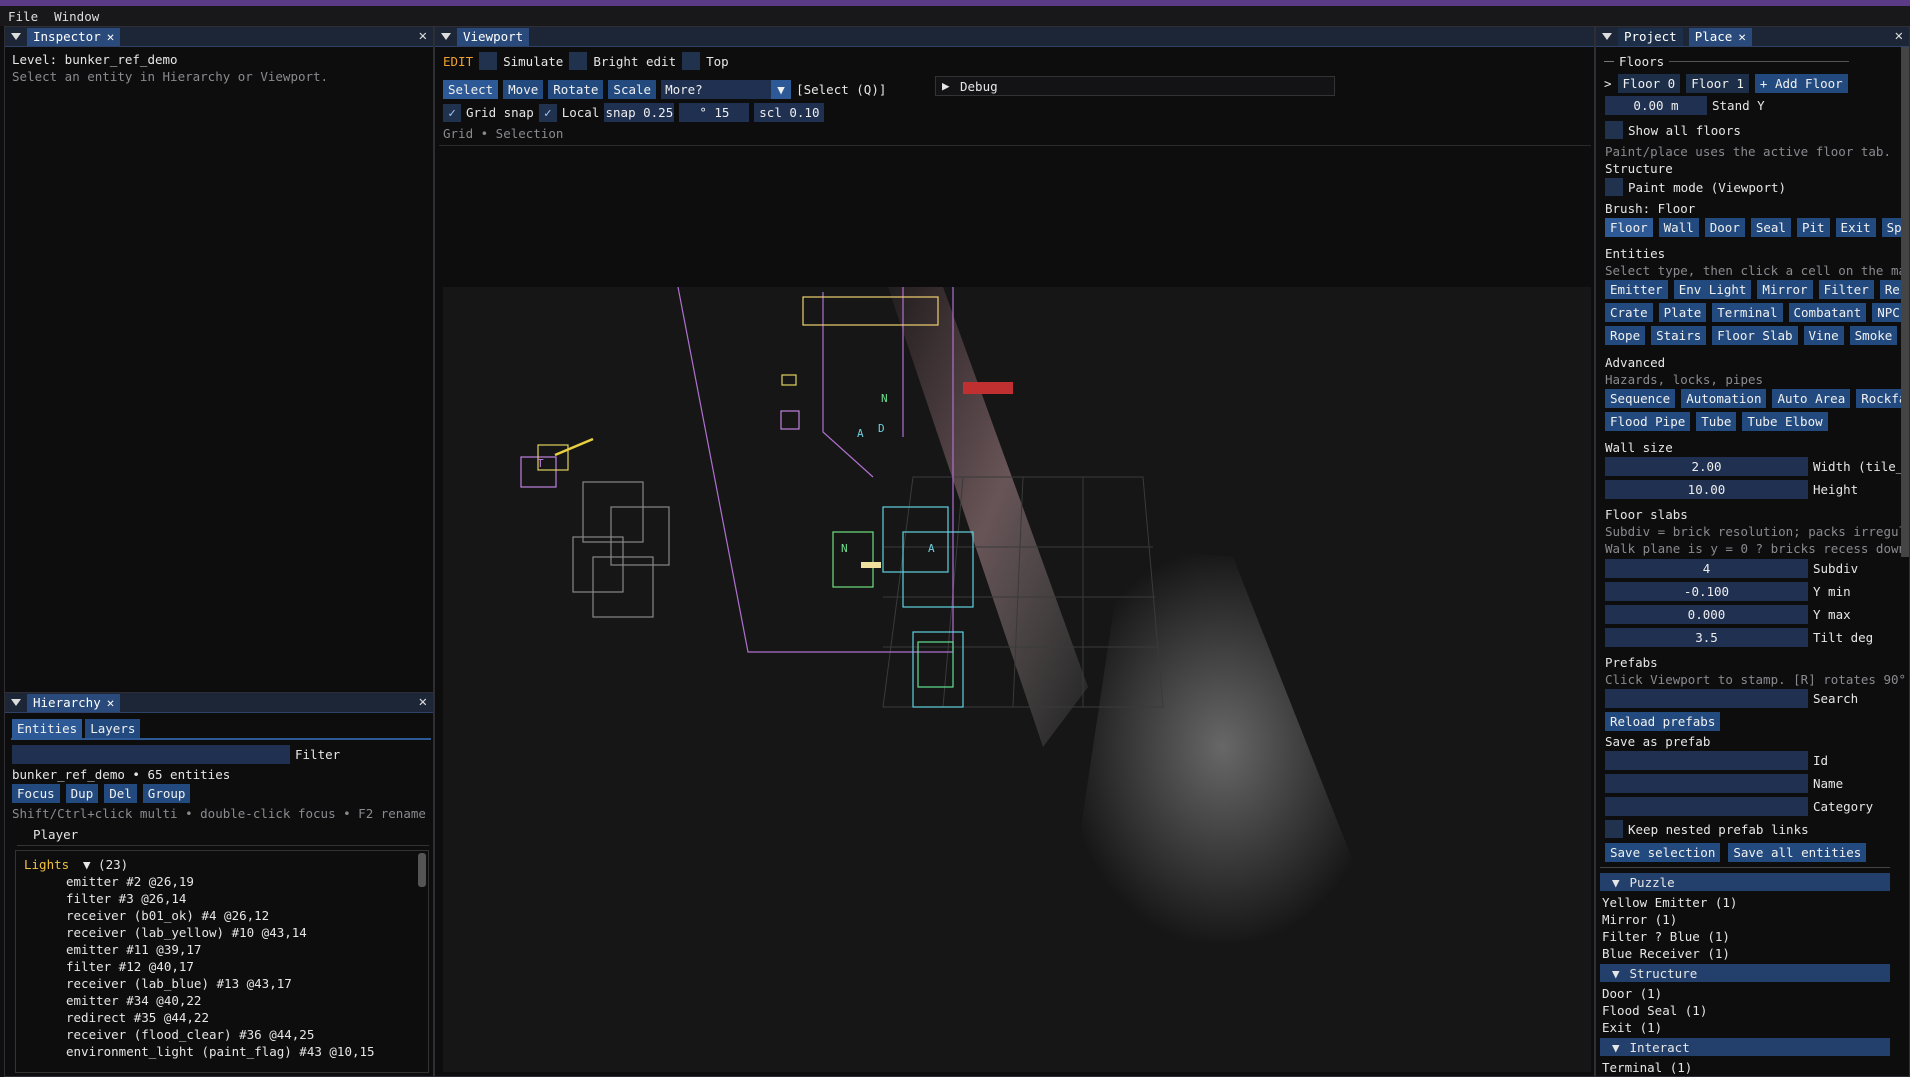 The width and height of the screenshot is (1910, 1077). What do you see at coordinates (714, 112) in the screenshot?
I see `angle-snap-field: ° 15` at bounding box center [714, 112].